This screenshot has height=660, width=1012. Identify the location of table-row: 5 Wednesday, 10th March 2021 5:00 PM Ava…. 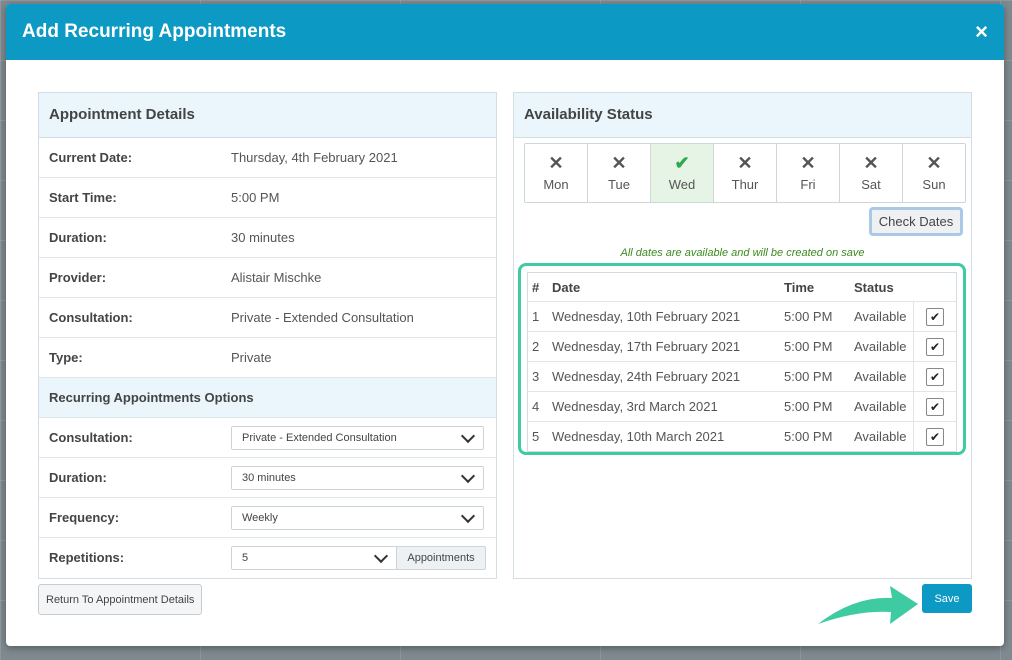
(742, 436).